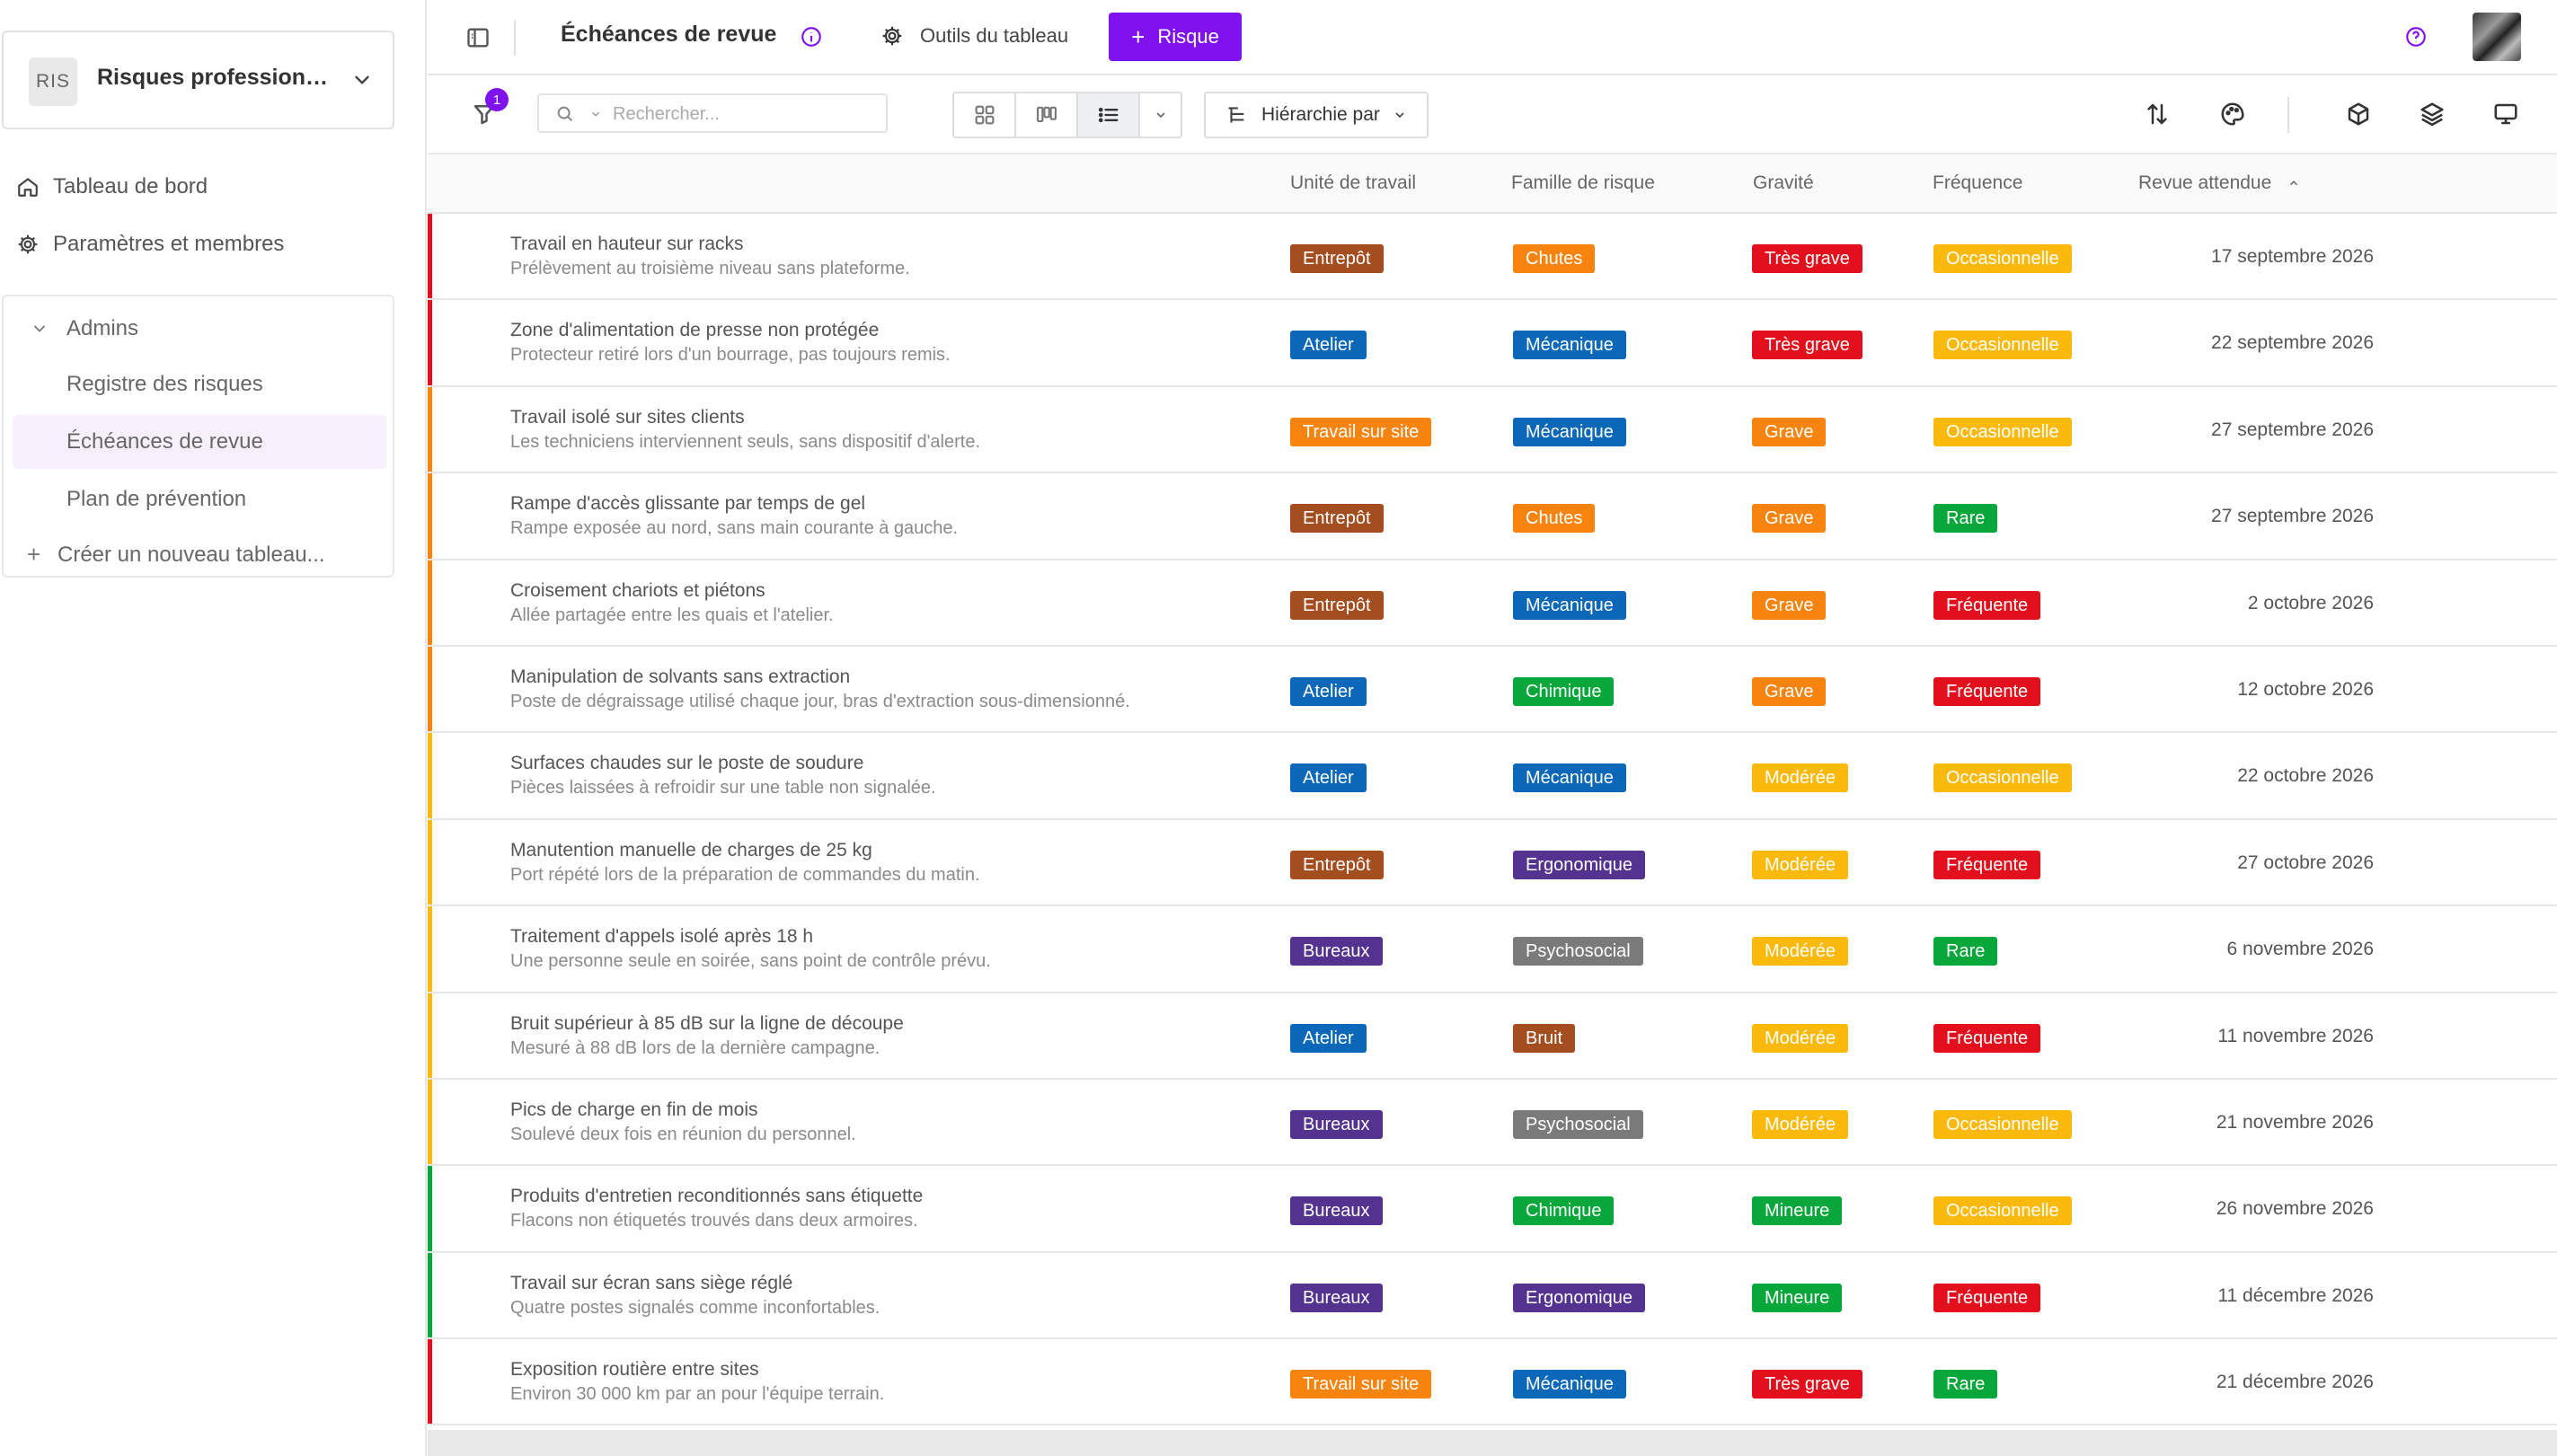  I want to click on grid-view-button, so click(985, 115).